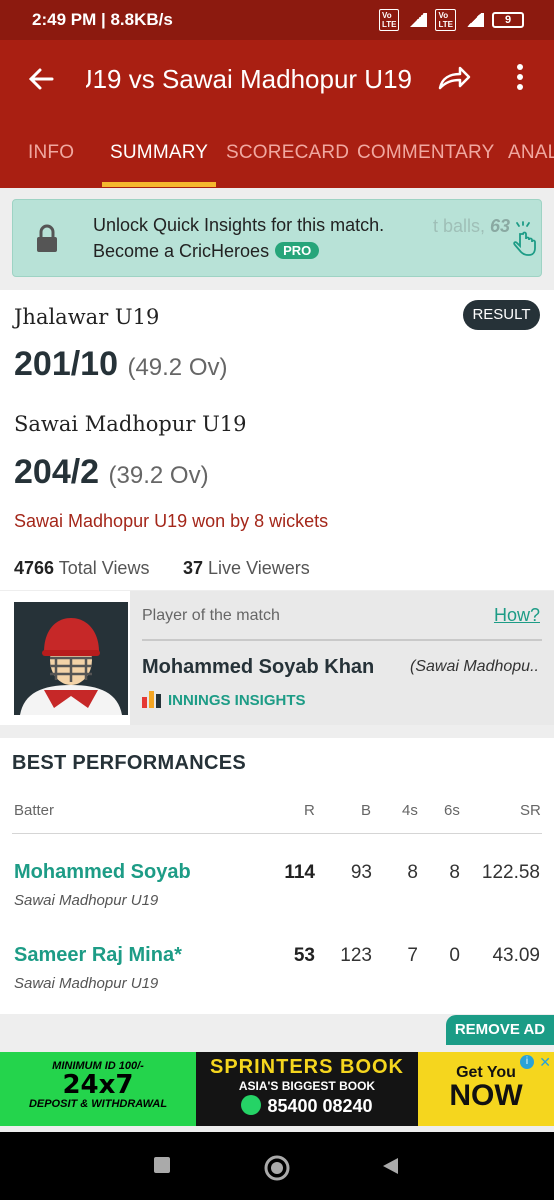 This screenshot has height=1200, width=554. What do you see at coordinates (412, 955) in the screenshot?
I see `batter-fours: 7` at bounding box center [412, 955].